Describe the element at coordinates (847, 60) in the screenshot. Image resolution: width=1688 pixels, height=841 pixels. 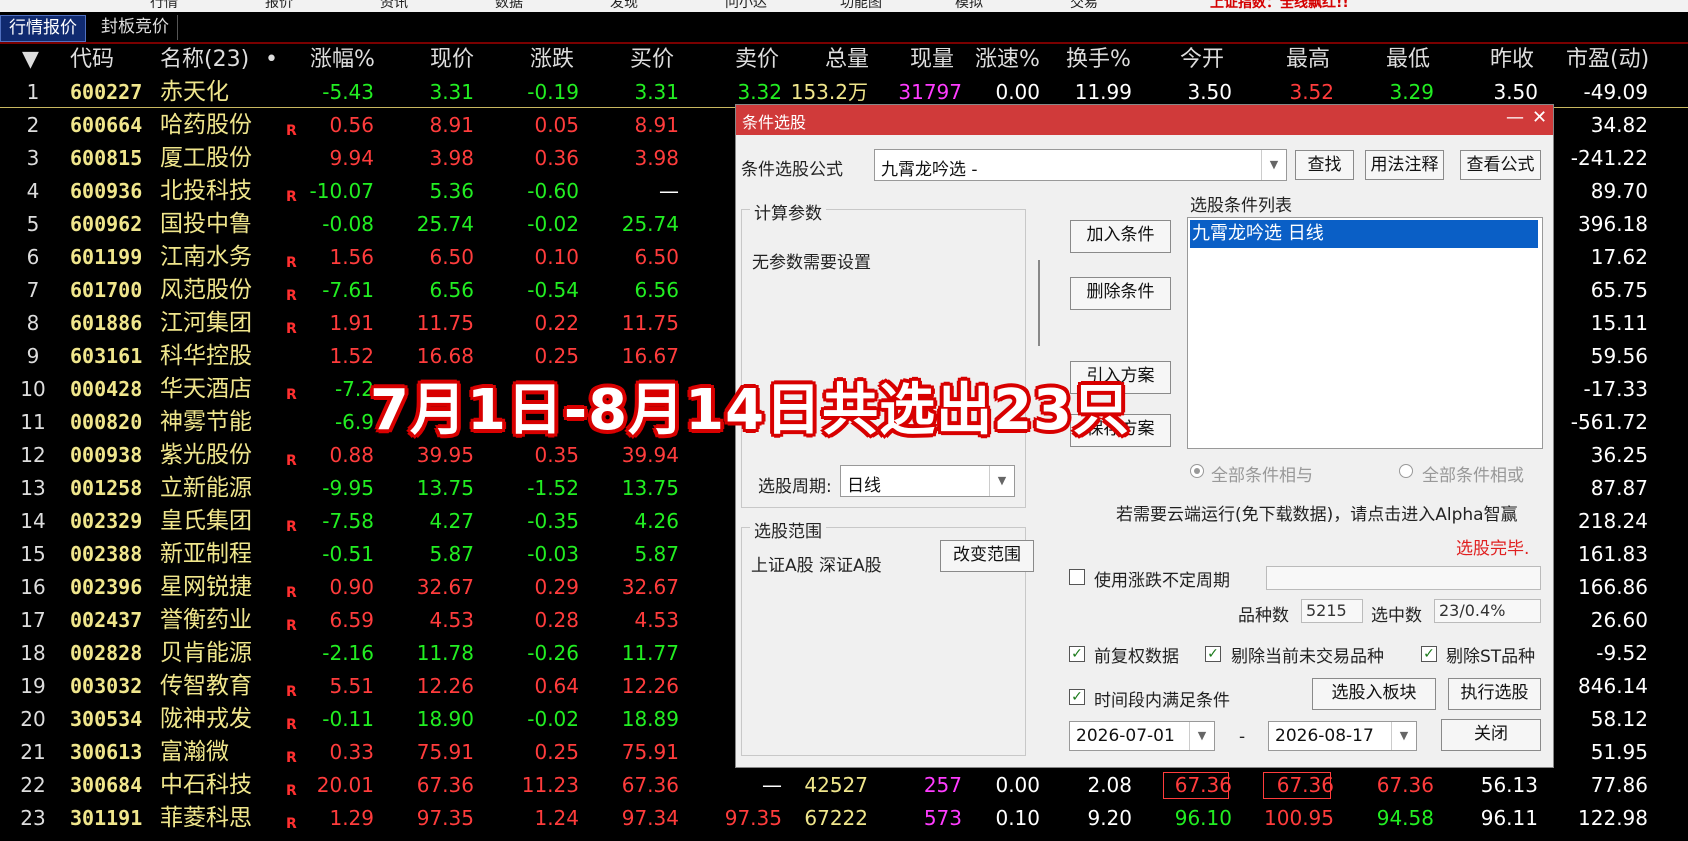
I see `column-header: 总量` at that location.